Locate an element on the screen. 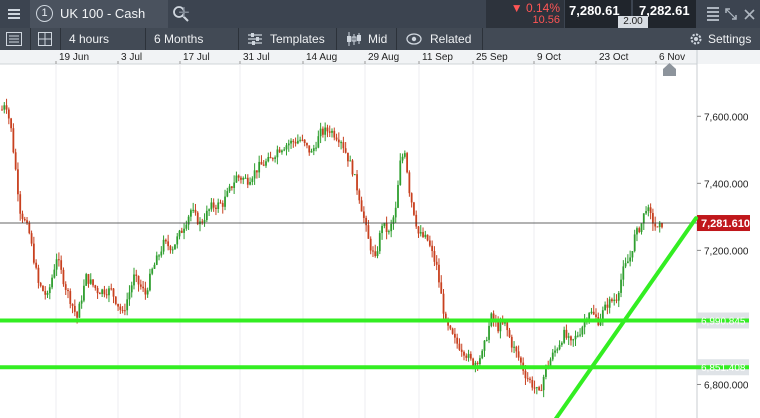 This screenshot has height=418, width=760. interval-select: 4 hours is located at coordinates (89, 39).